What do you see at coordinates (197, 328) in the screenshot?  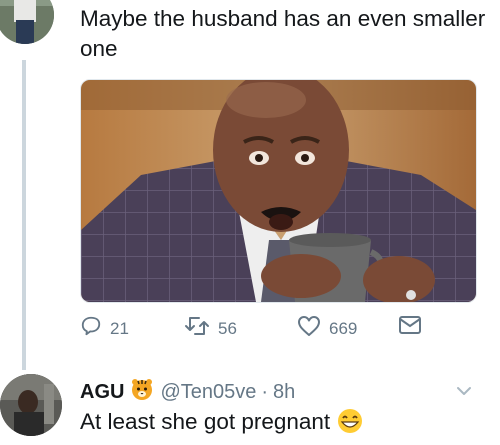 I see `retweet-icon` at bounding box center [197, 328].